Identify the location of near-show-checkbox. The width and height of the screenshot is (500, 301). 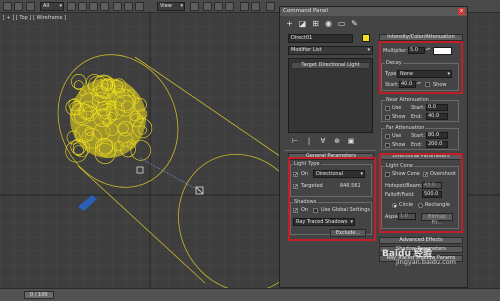
(387, 117).